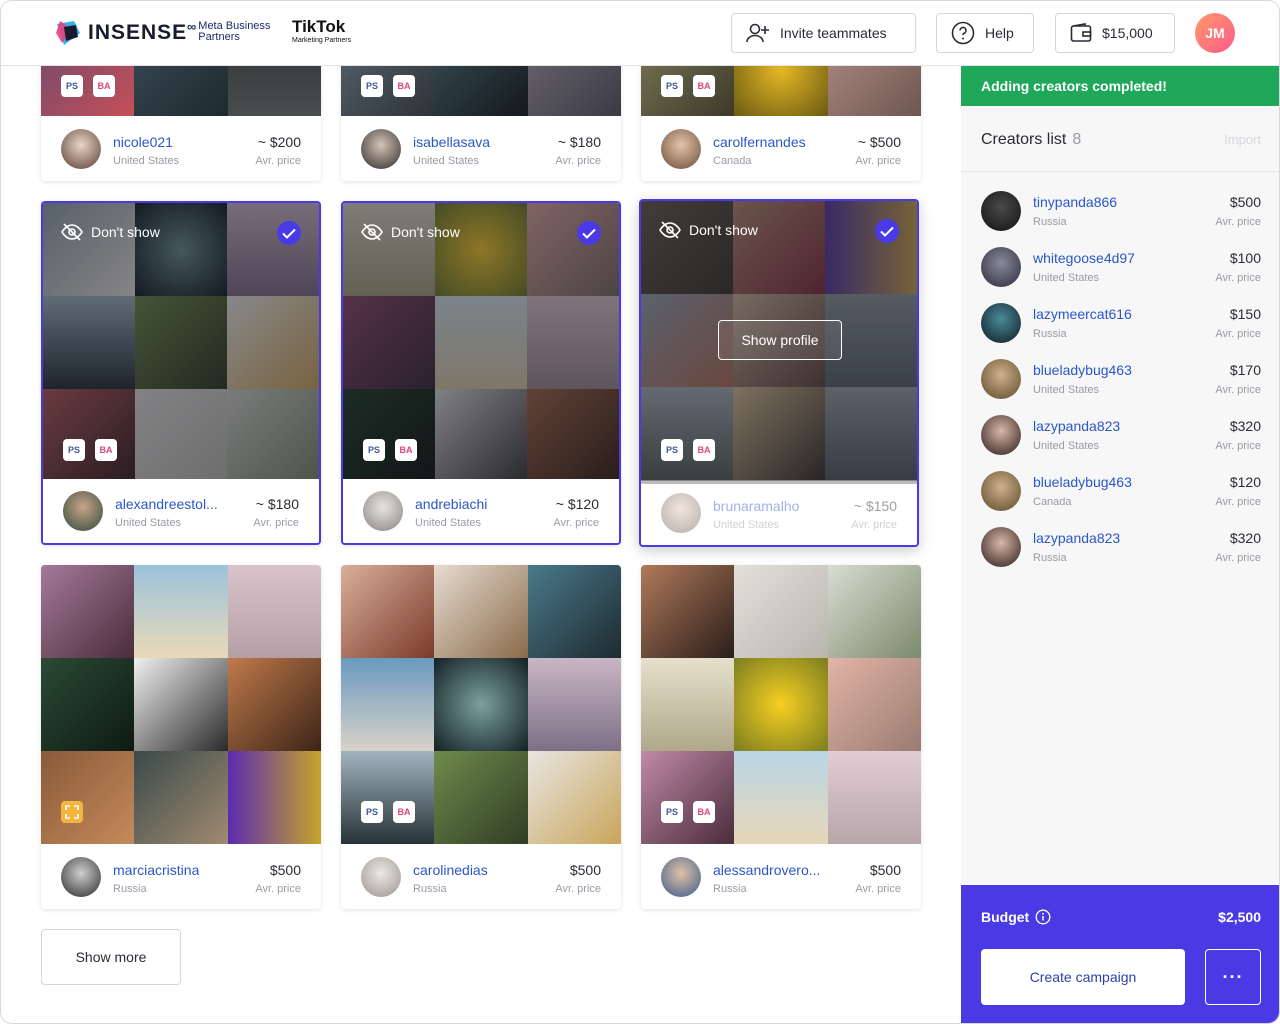 Image resolution: width=1280 pixels, height=1024 pixels. I want to click on meta-line2: Partners, so click(219, 37).